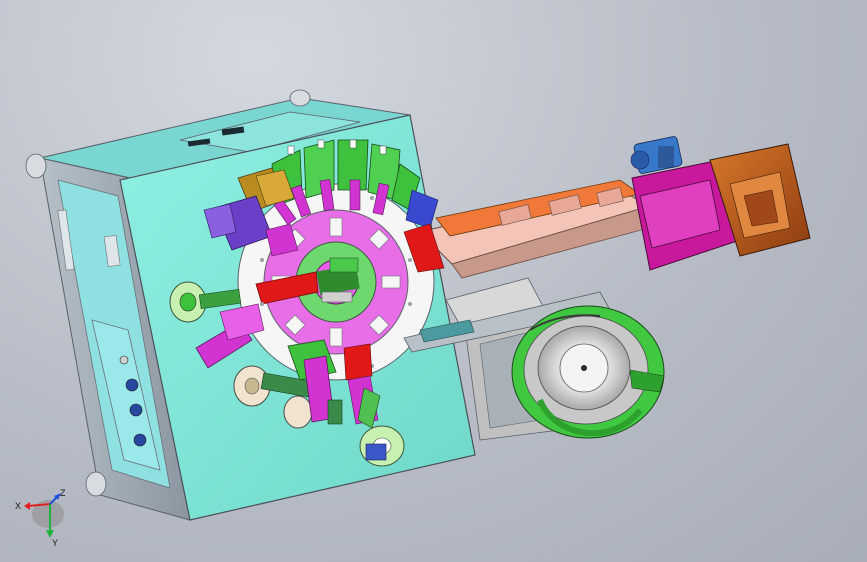 The height and width of the screenshot is (562, 867). Describe the element at coordinates (336, 282) in the screenshot. I see `rotary-table` at that location.